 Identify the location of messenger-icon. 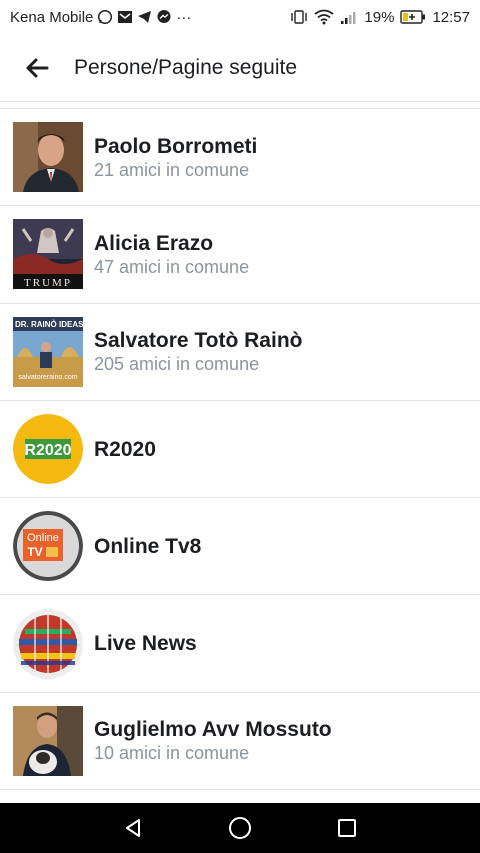
(164, 17).